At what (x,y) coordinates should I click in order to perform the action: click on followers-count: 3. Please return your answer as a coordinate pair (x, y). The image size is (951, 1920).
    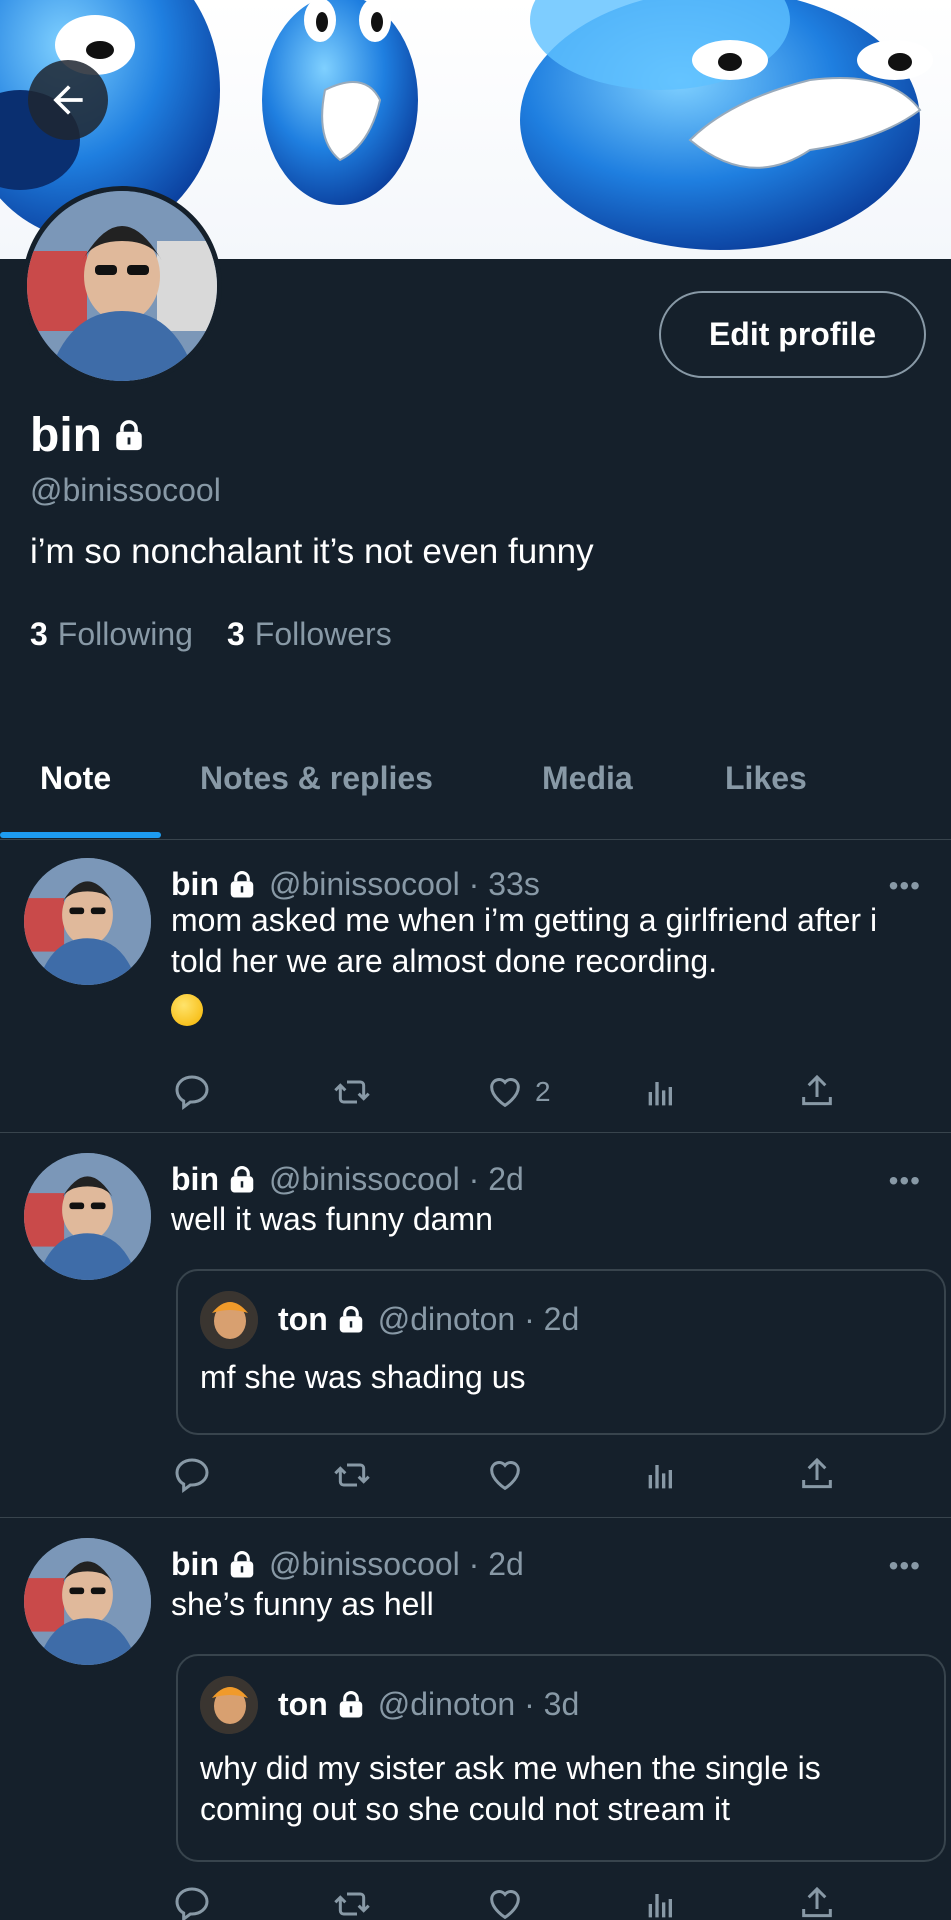
    Looking at the image, I should click on (235, 634).